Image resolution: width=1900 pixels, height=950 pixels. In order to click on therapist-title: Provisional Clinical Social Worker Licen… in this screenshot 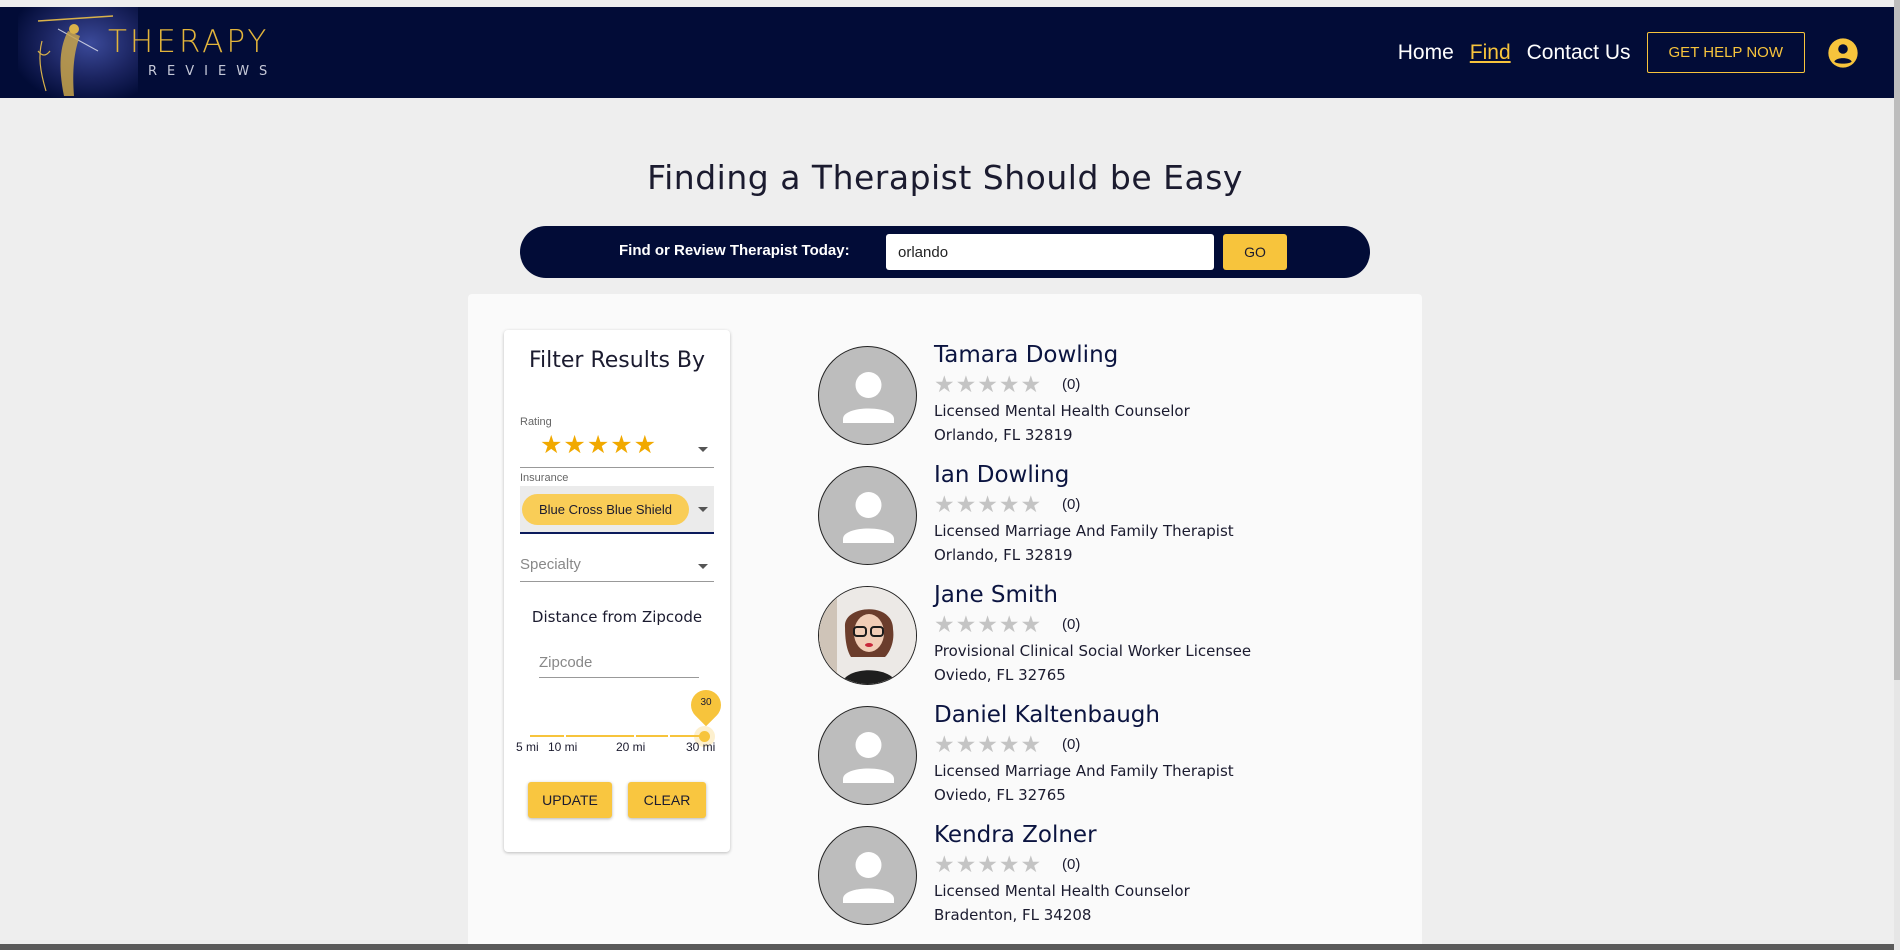, I will do `click(1093, 651)`.